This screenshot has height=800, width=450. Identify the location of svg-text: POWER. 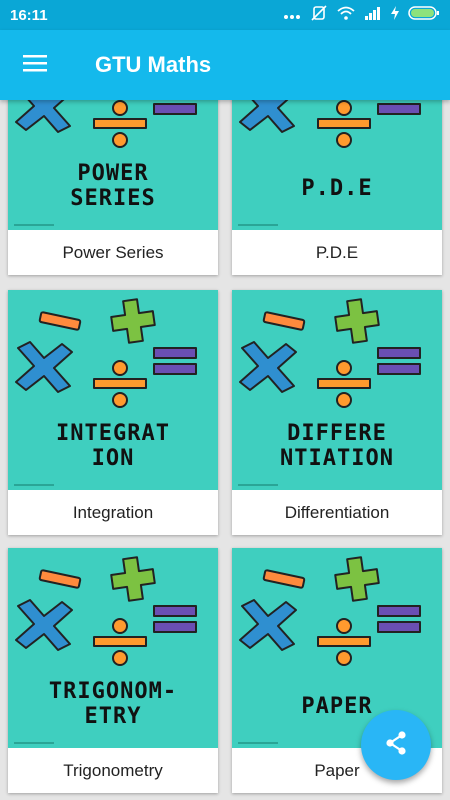
(112, 173).